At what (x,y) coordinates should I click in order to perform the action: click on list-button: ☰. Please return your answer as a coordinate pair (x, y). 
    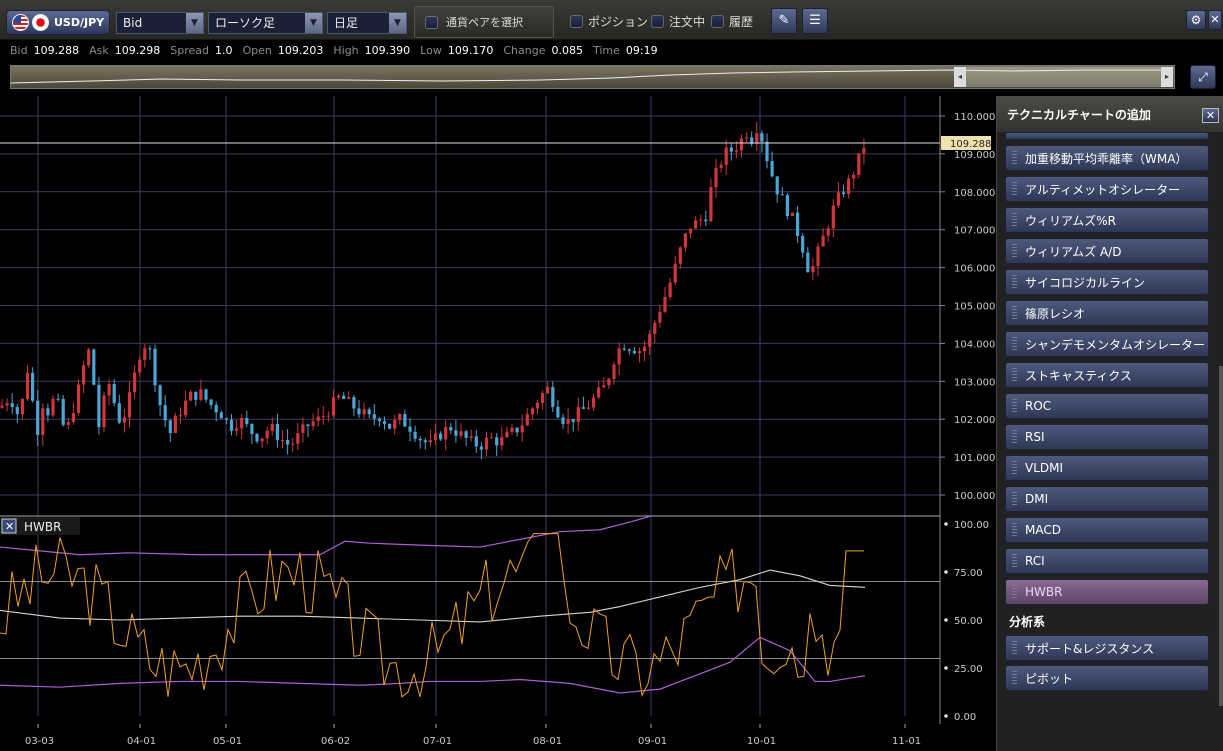
    Looking at the image, I should click on (815, 21).